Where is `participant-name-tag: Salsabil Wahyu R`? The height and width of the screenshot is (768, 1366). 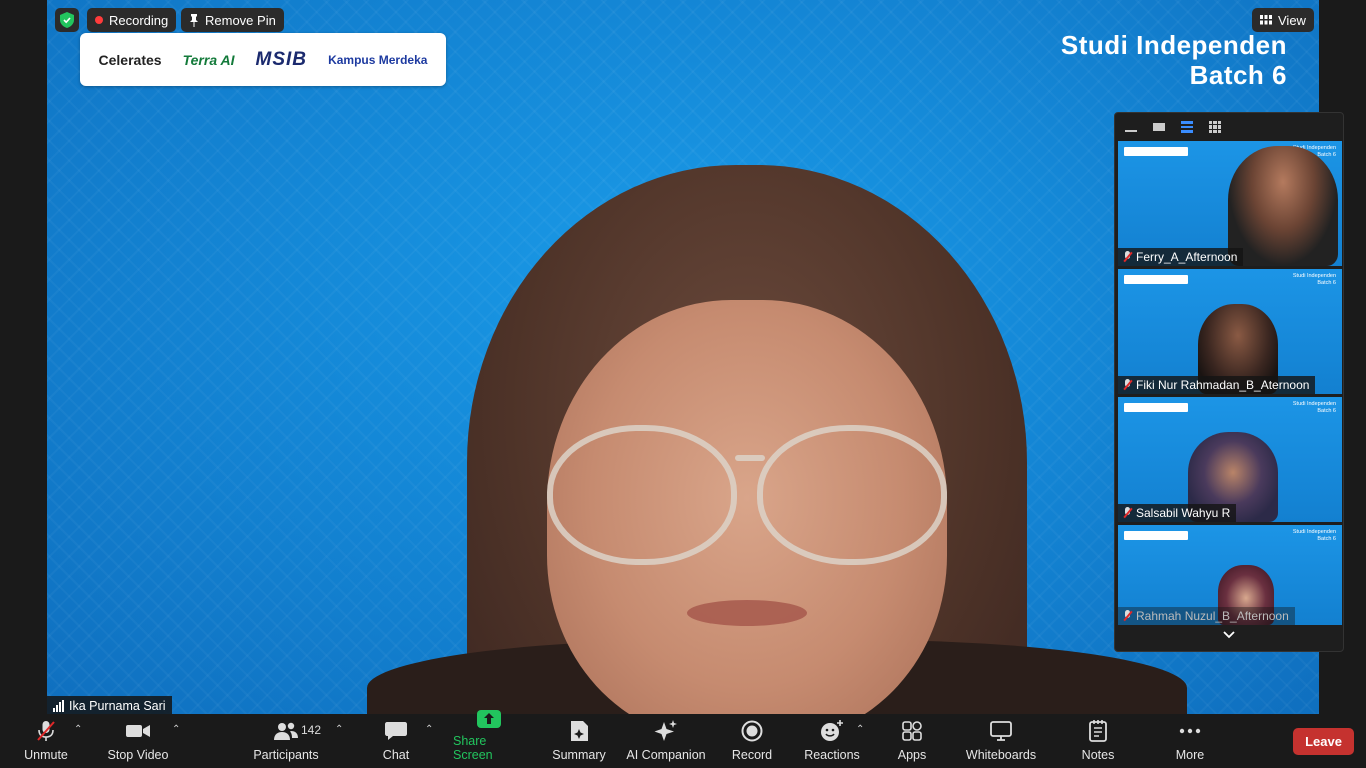
participant-name-tag: Salsabil Wahyu R is located at coordinates (1177, 513).